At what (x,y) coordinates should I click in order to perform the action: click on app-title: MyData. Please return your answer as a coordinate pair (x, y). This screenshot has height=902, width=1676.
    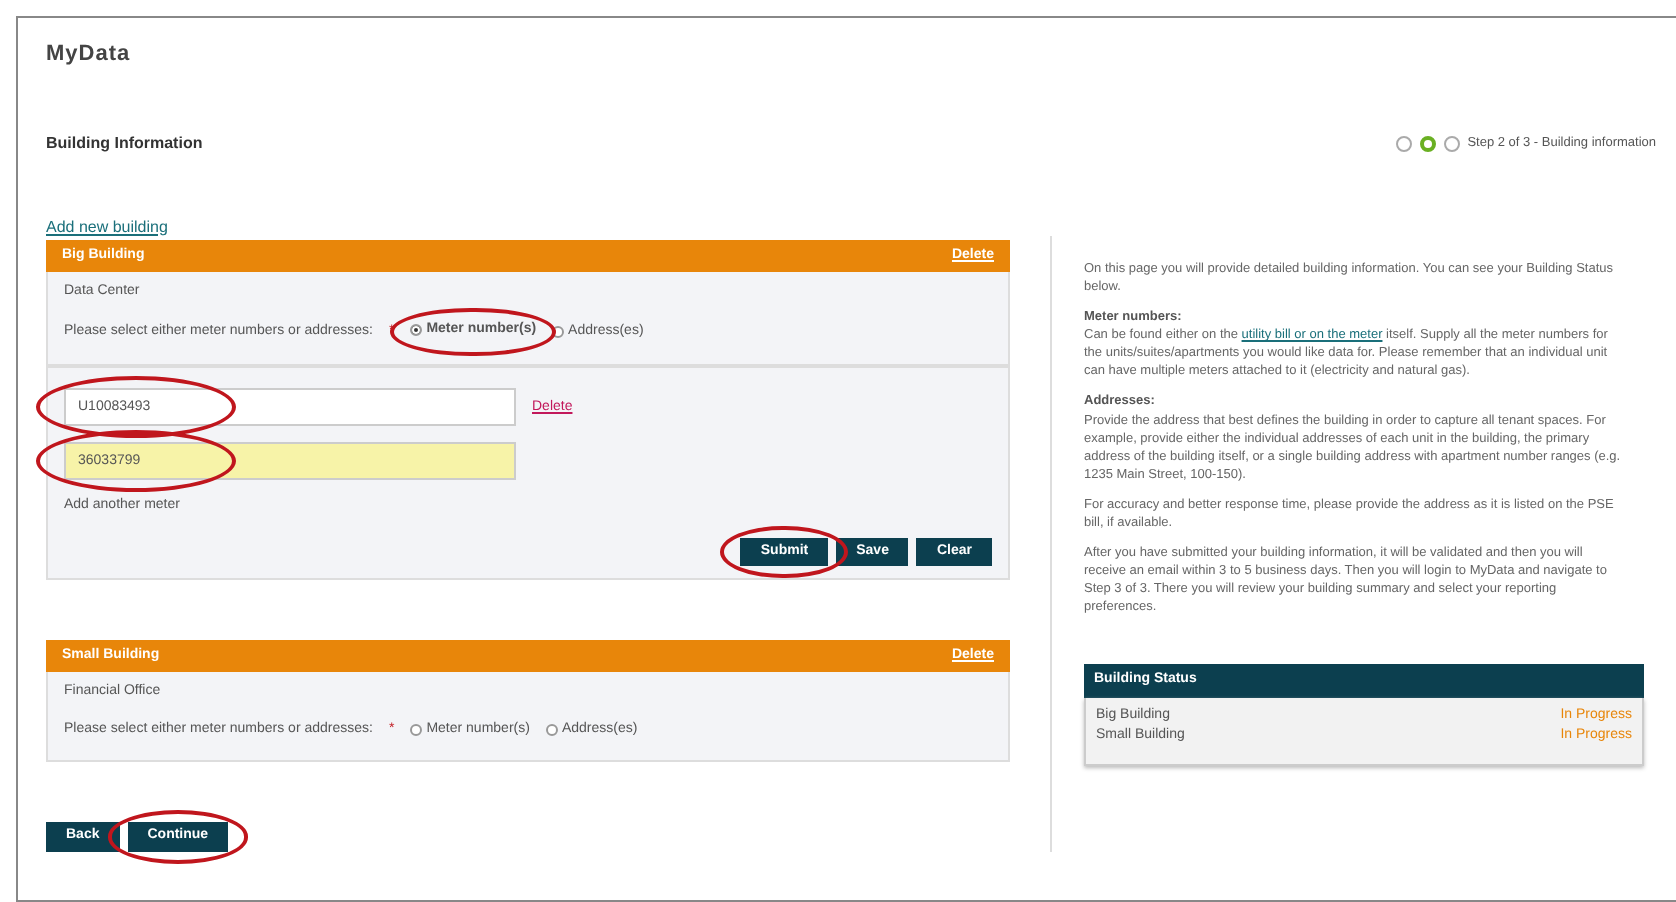
    Looking at the image, I should click on (89, 55).